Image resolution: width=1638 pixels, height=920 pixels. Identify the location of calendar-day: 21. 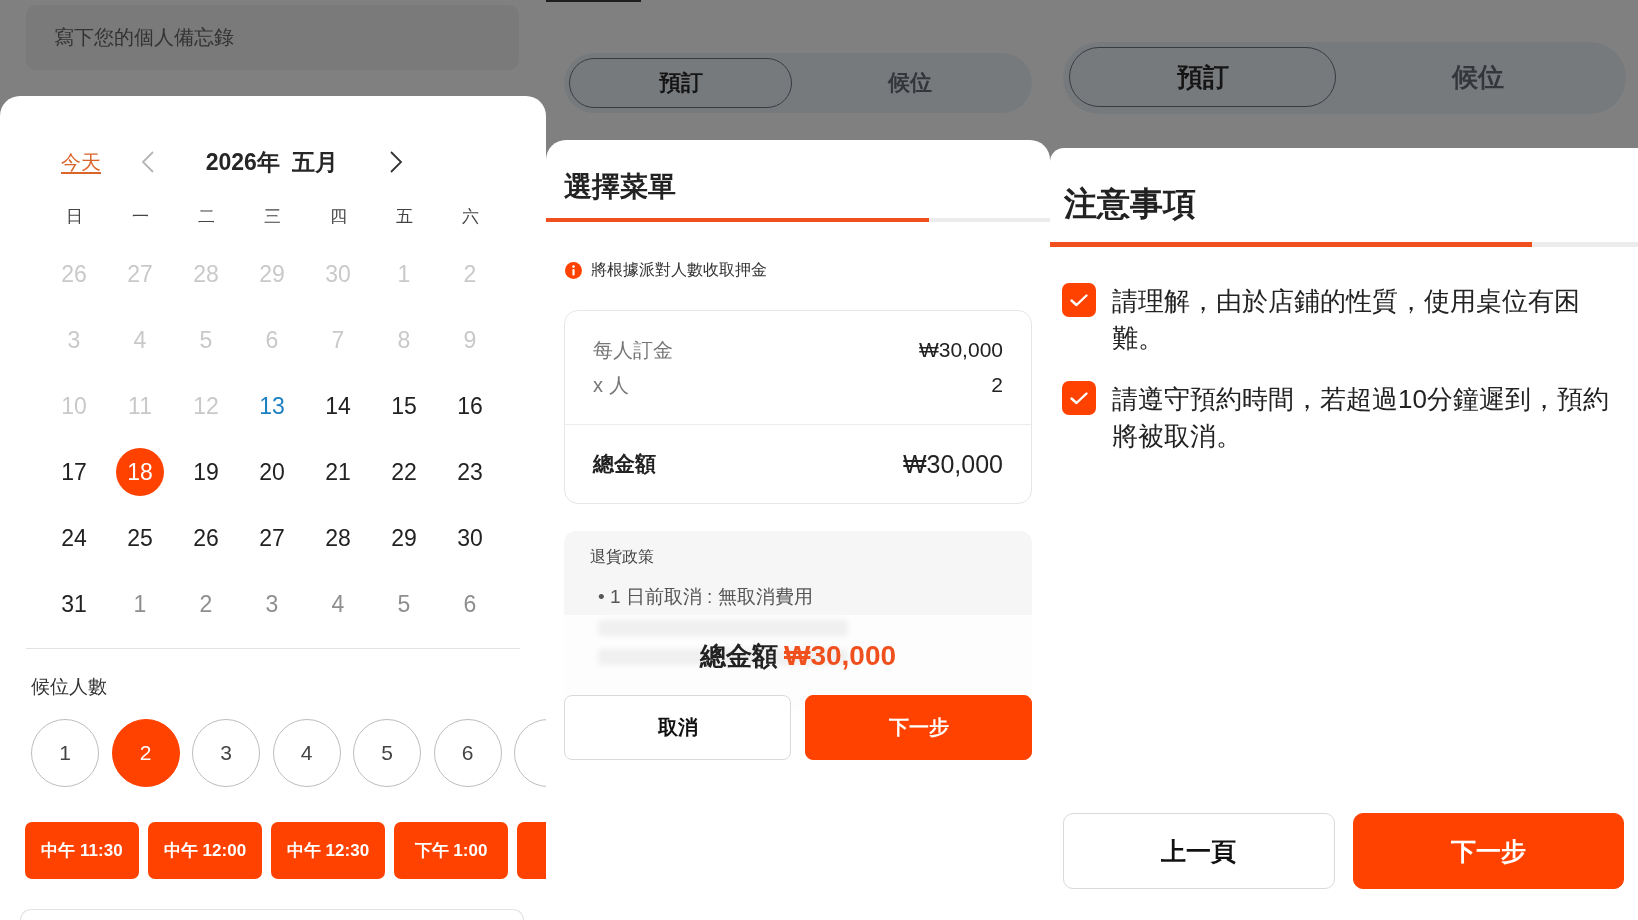
(338, 472).